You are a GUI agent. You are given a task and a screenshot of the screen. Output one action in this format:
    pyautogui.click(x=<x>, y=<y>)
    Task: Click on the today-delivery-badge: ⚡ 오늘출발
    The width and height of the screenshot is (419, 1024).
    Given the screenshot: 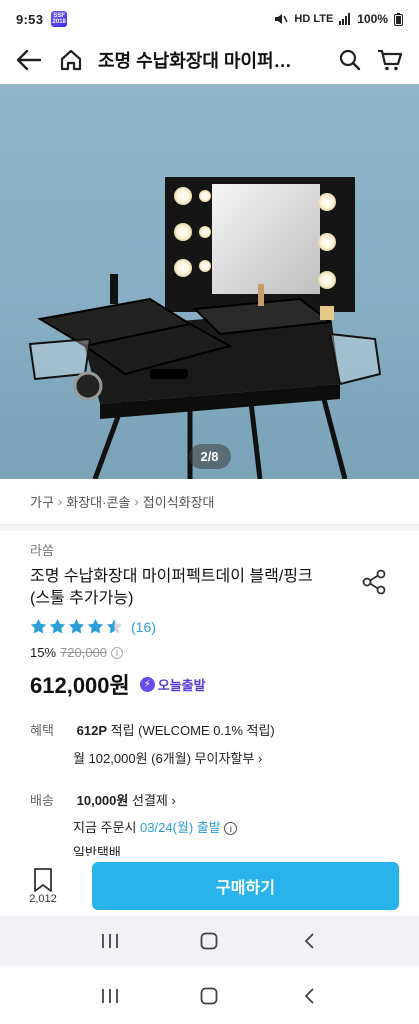 What is the action you would take?
    pyautogui.click(x=172, y=684)
    